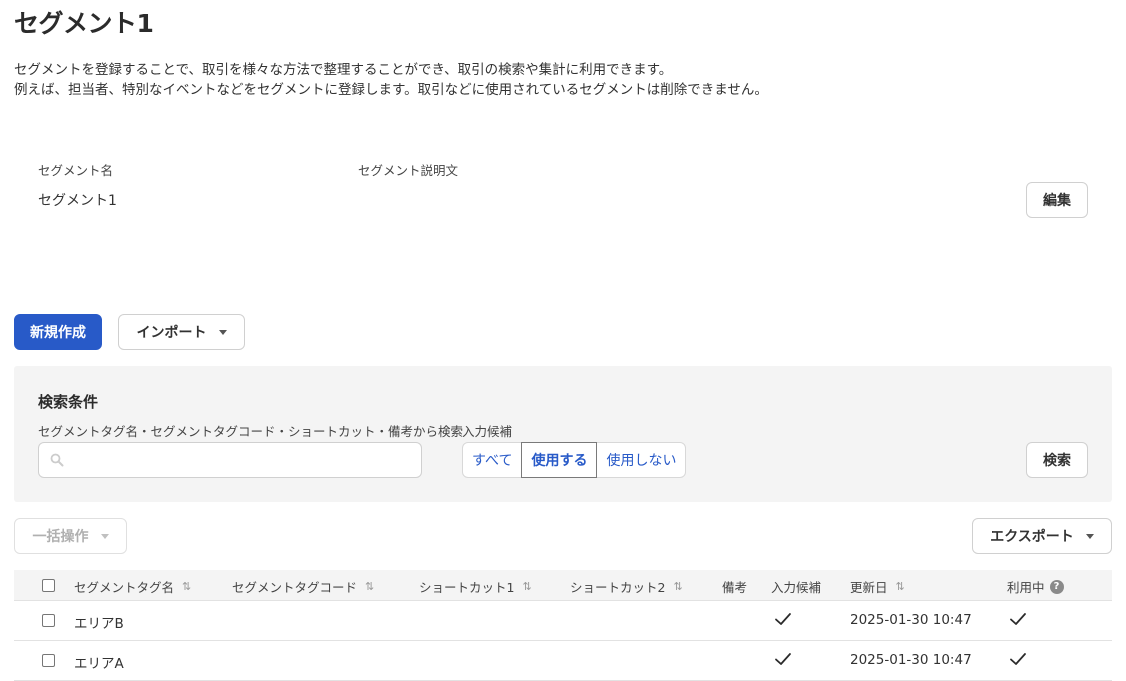 The width and height of the screenshot is (1126, 681). I want to click on candidate-filter-label: 入力候補, so click(487, 431).